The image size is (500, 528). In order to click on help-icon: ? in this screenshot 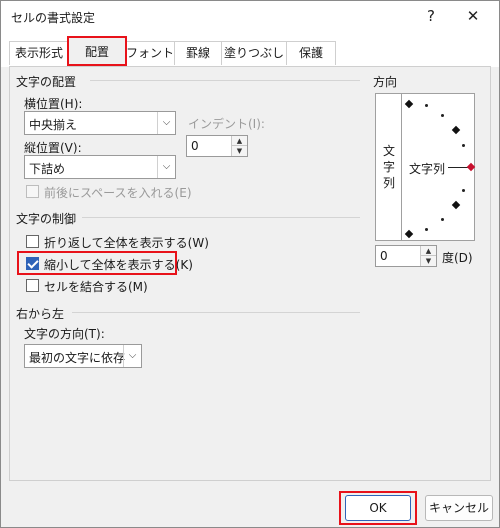, I will do `click(431, 16)`.